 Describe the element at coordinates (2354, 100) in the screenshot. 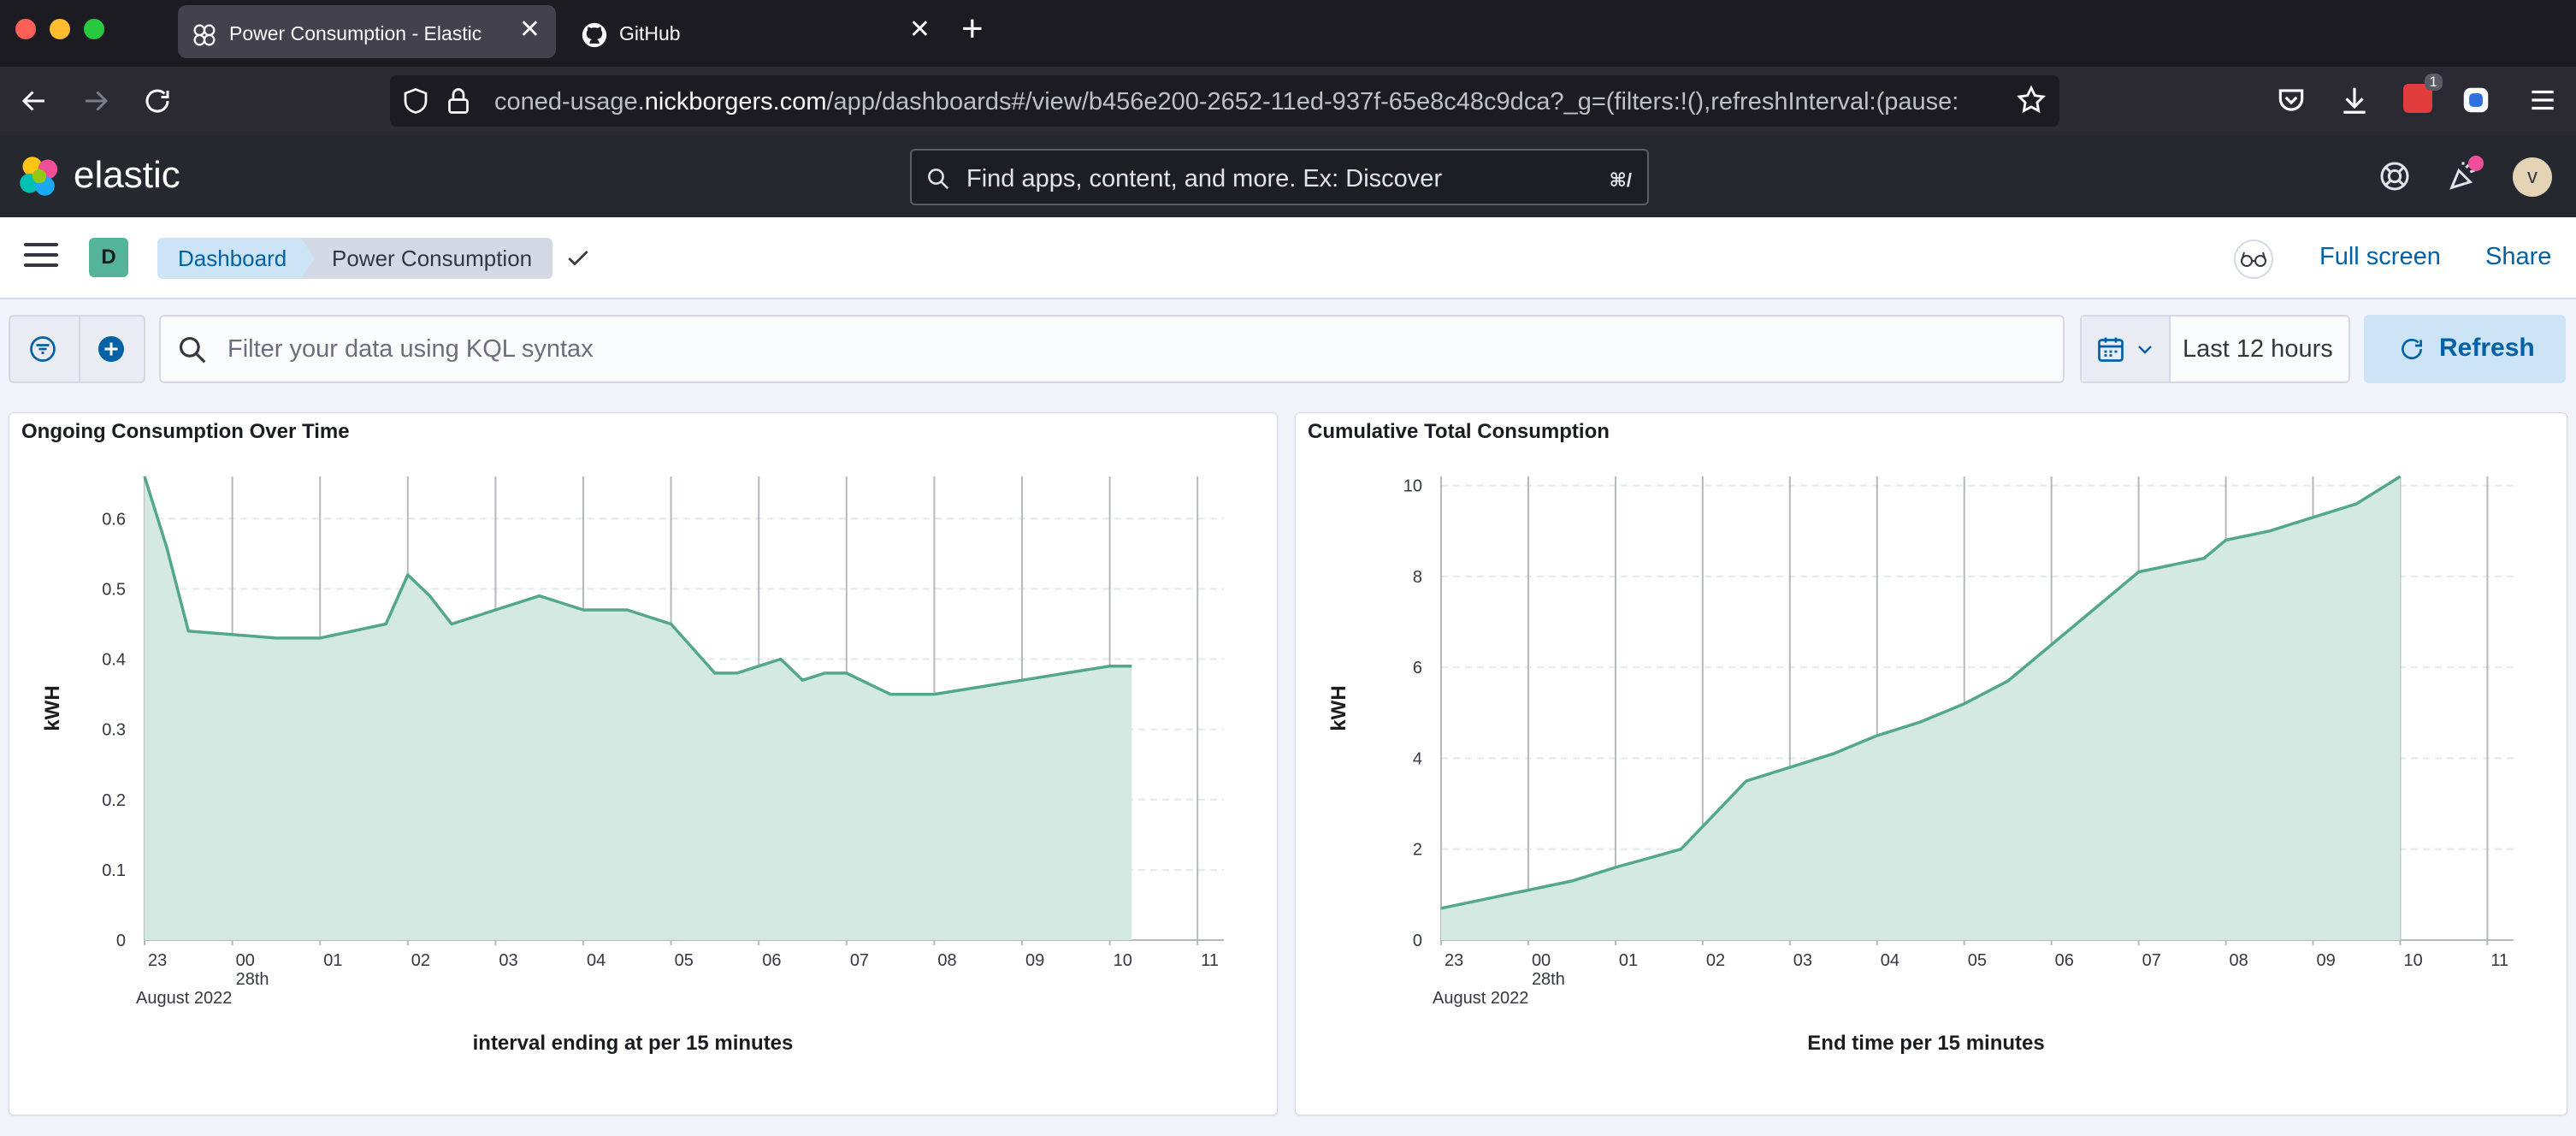

I see `download-icon` at that location.